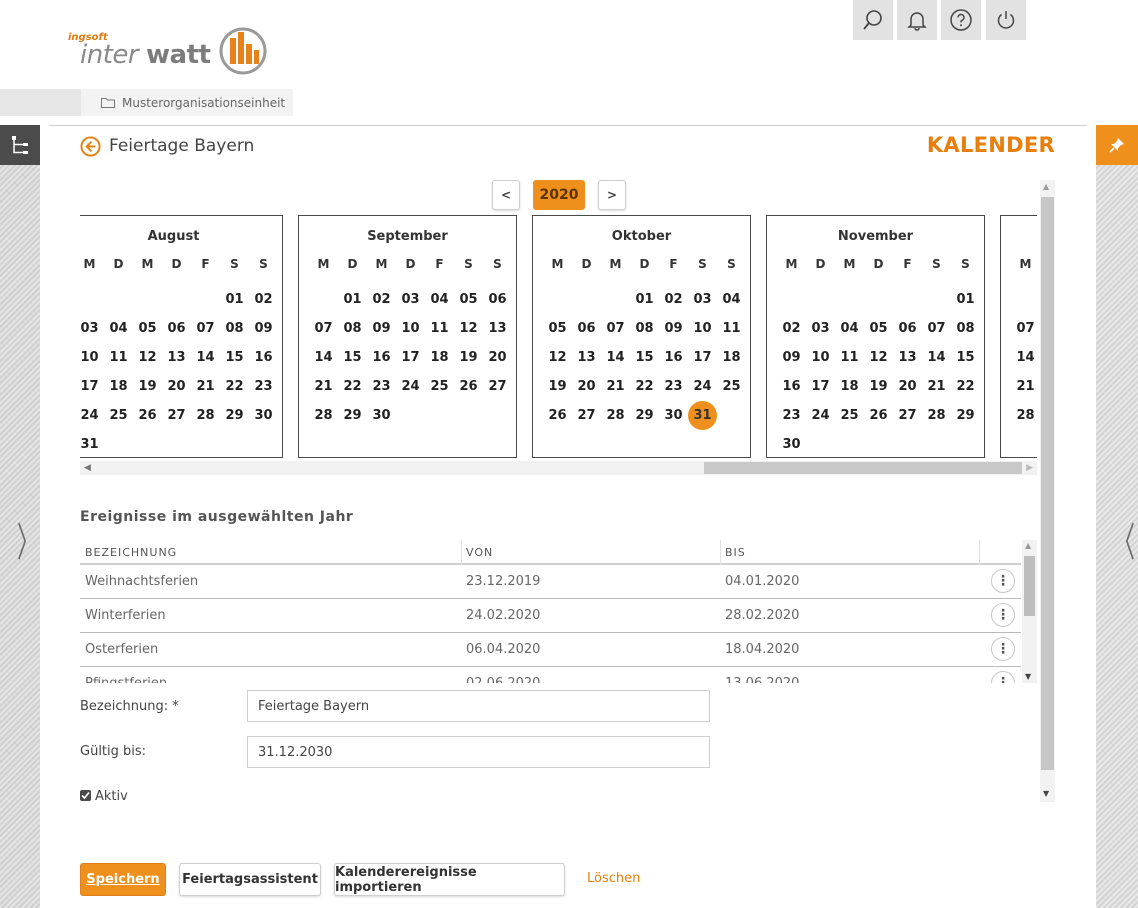 The height and width of the screenshot is (908, 1138). What do you see at coordinates (961, 20) in the screenshot?
I see `help-button` at bounding box center [961, 20].